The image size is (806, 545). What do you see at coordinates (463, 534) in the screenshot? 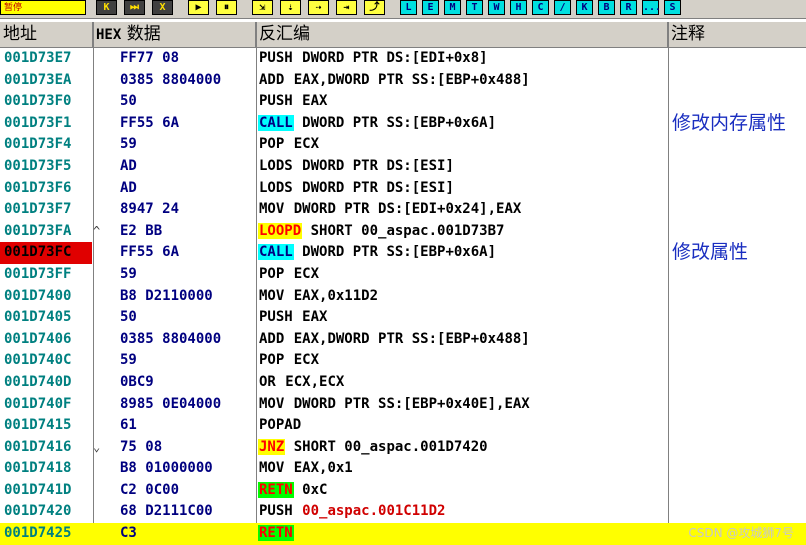
I see `row-disasm: RETN` at bounding box center [463, 534].